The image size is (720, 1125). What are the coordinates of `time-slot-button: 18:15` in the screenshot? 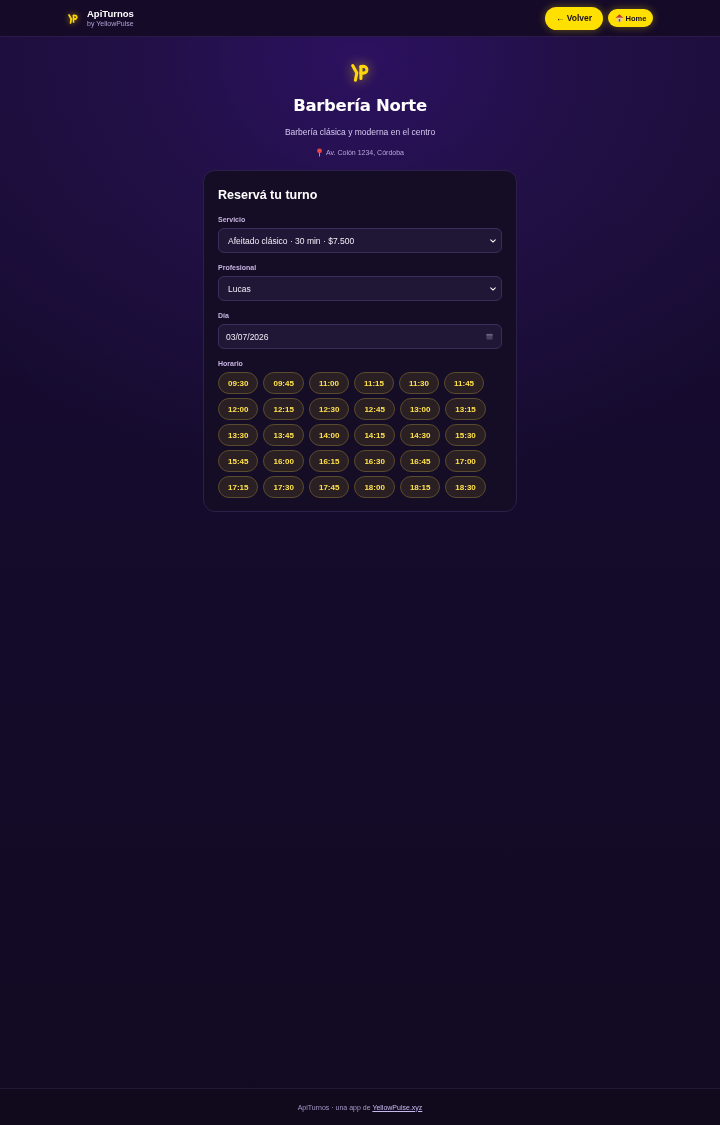 It's located at (420, 487).